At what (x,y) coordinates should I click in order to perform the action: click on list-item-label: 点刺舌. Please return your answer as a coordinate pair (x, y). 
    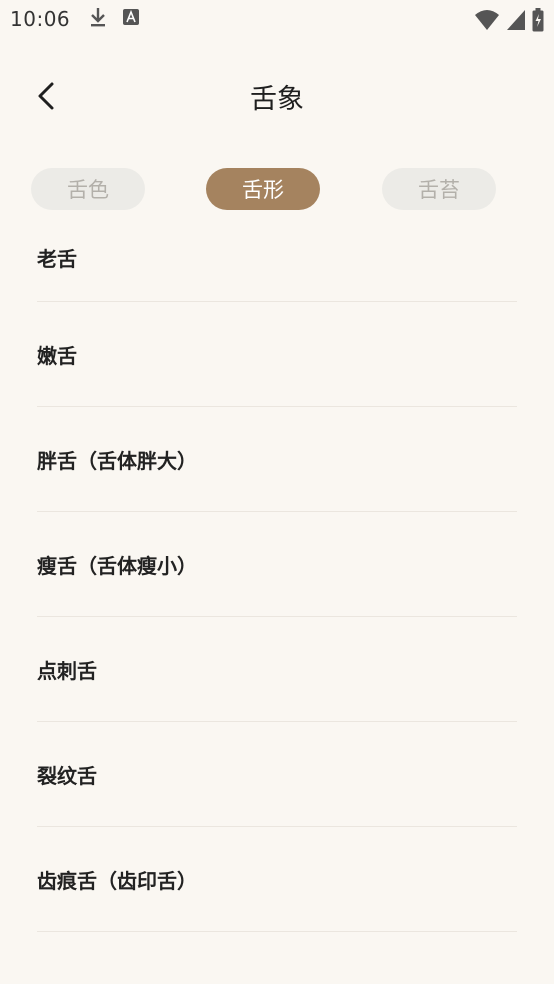
    Looking at the image, I should click on (67, 670).